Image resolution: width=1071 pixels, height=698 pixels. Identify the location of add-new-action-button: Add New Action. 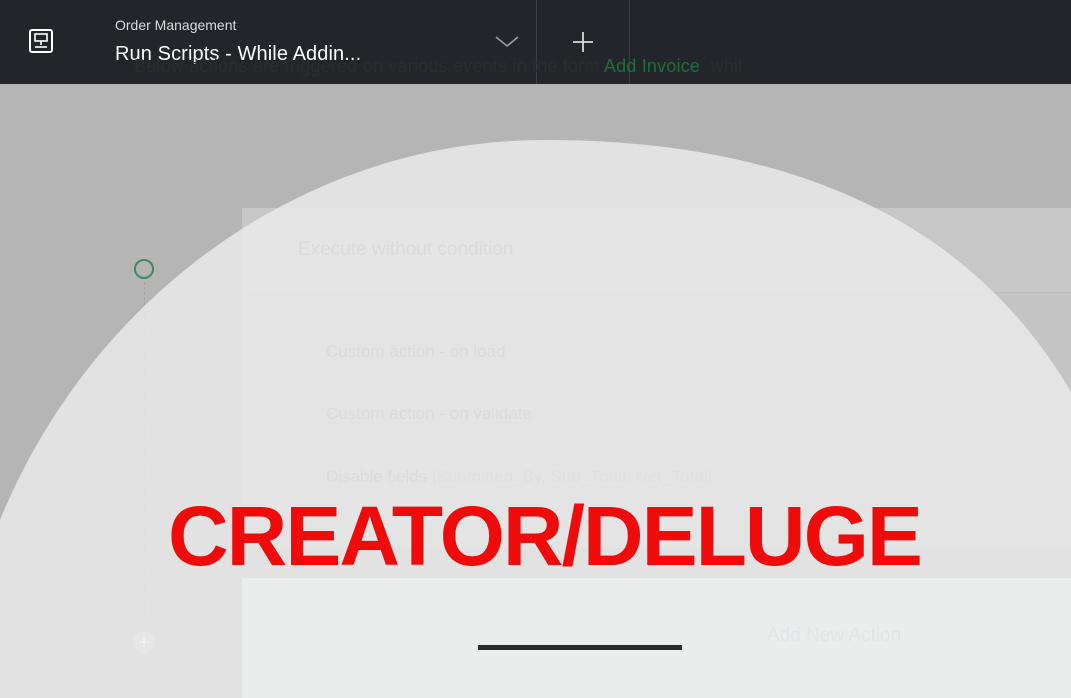
(656, 638).